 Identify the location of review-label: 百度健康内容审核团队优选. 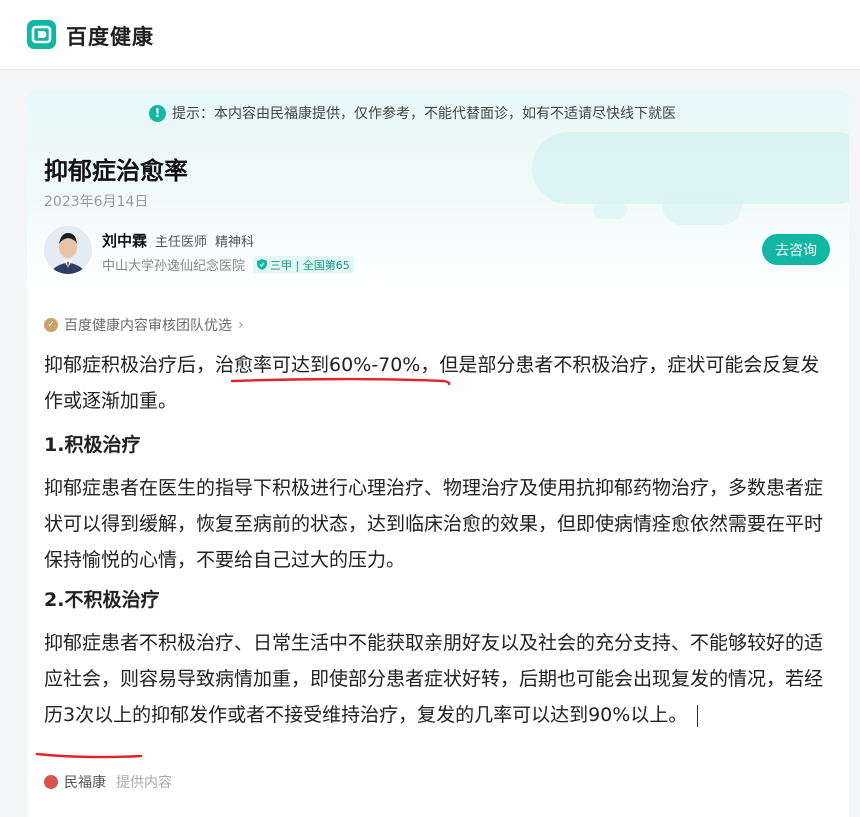
(148, 326).